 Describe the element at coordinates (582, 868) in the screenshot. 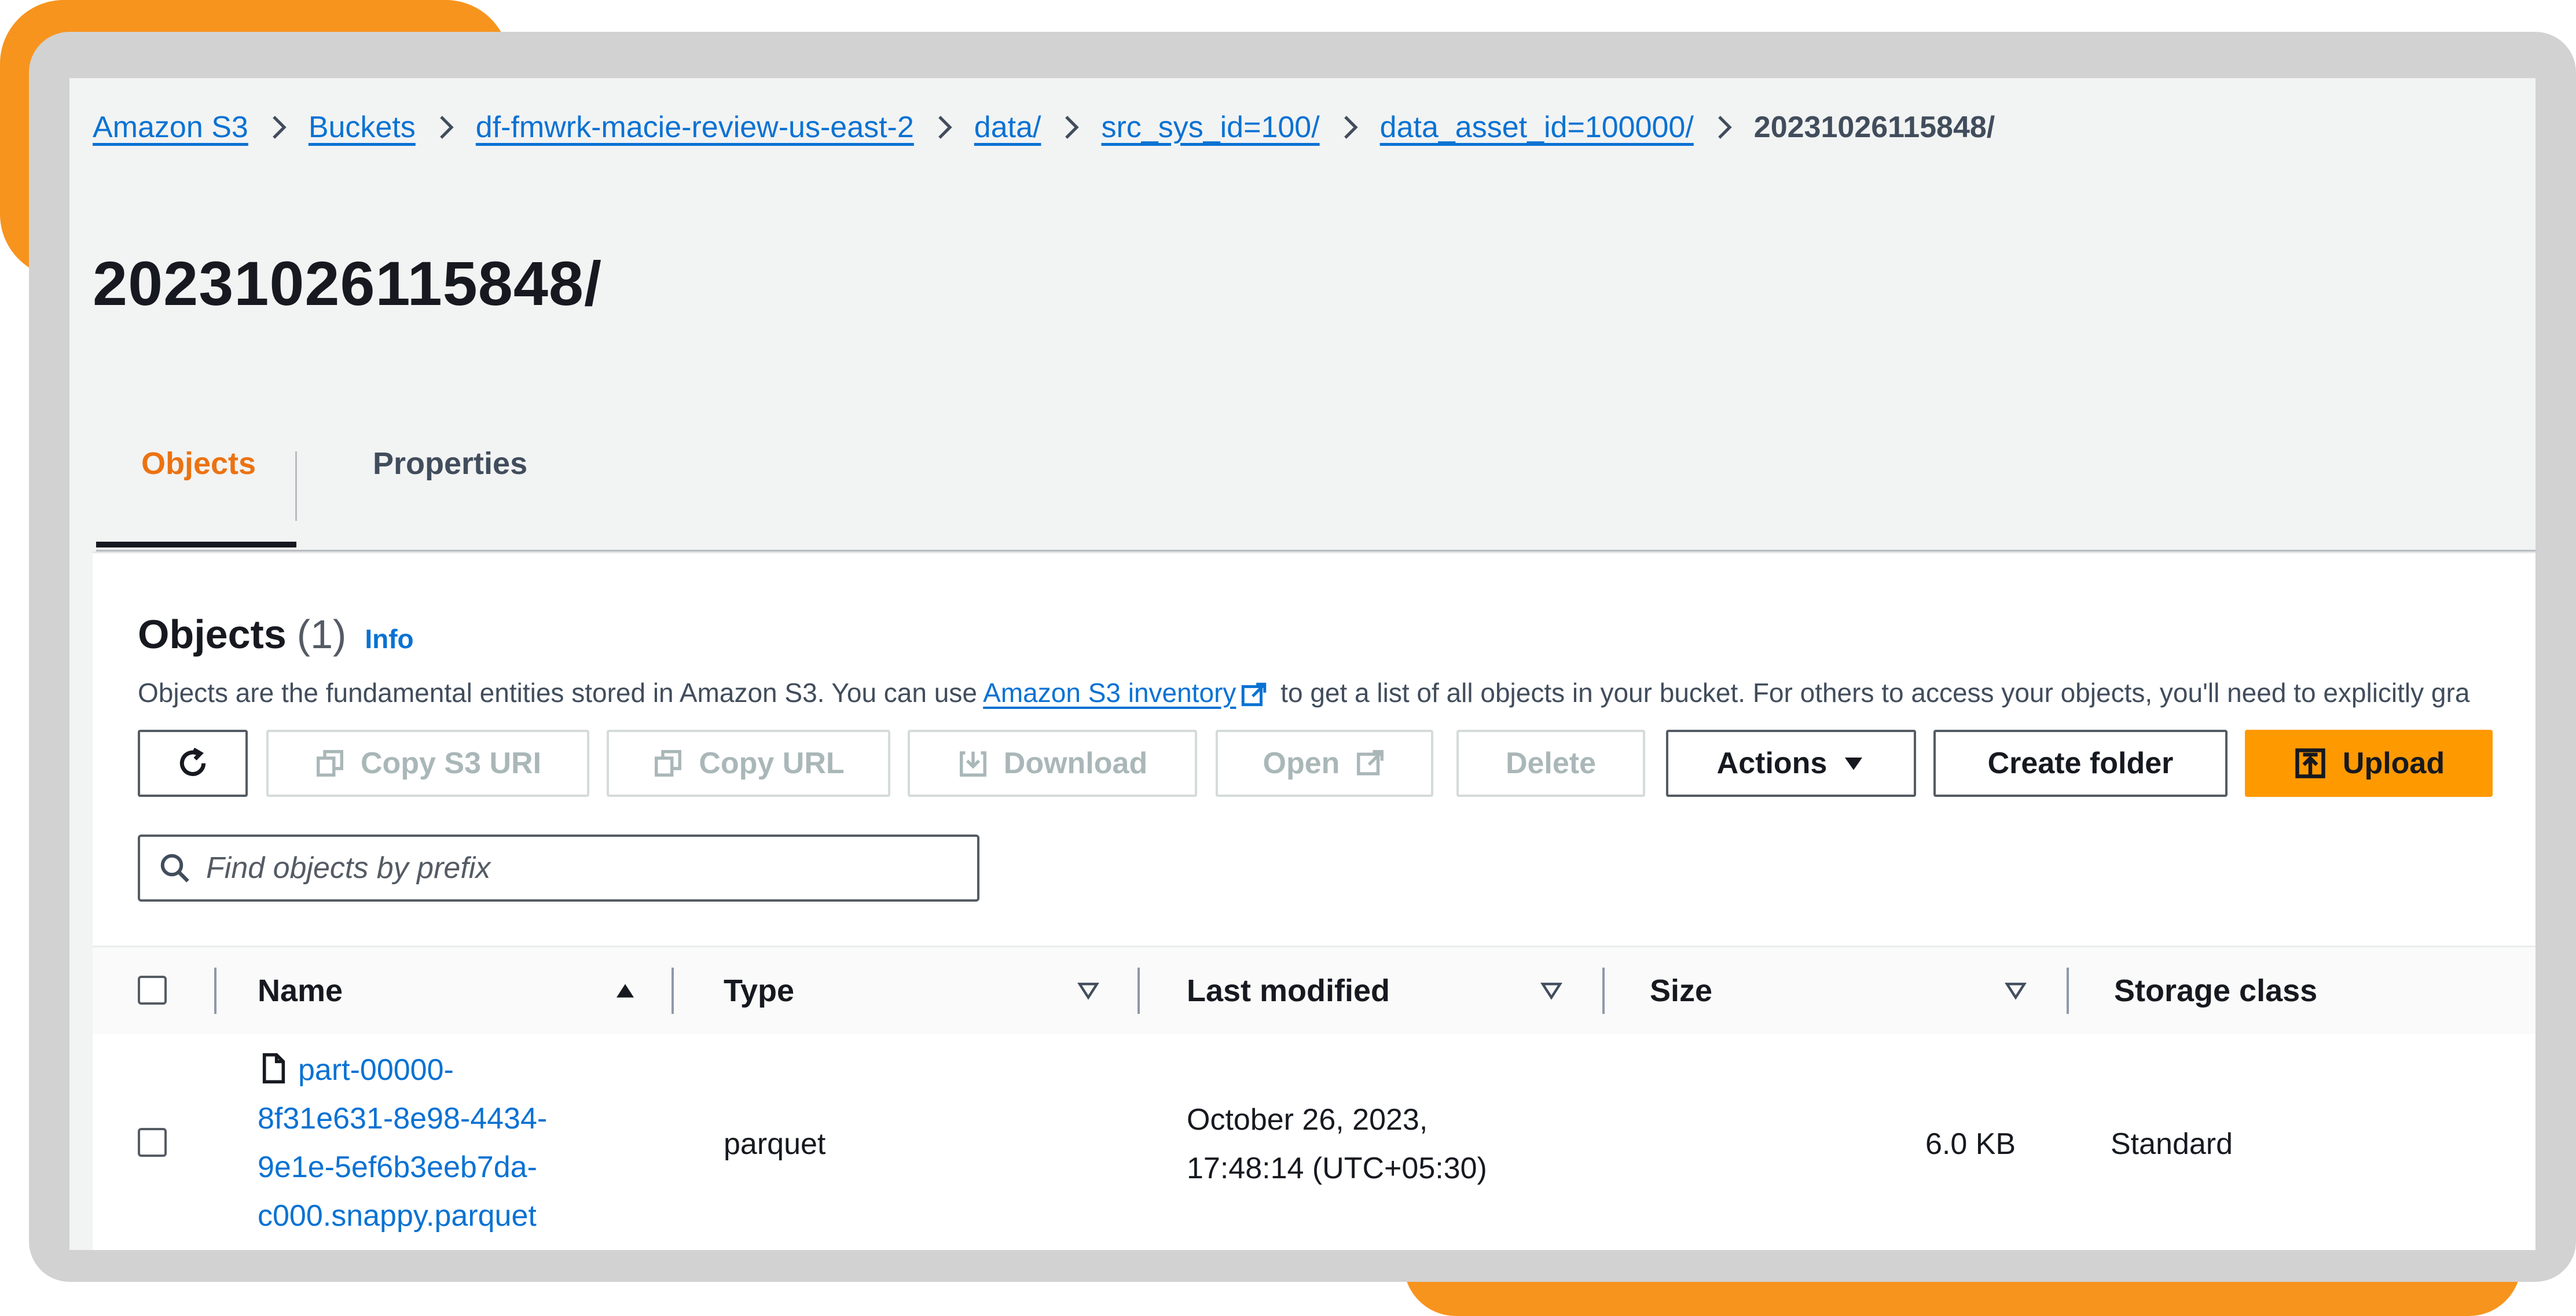

I see `search-input` at that location.